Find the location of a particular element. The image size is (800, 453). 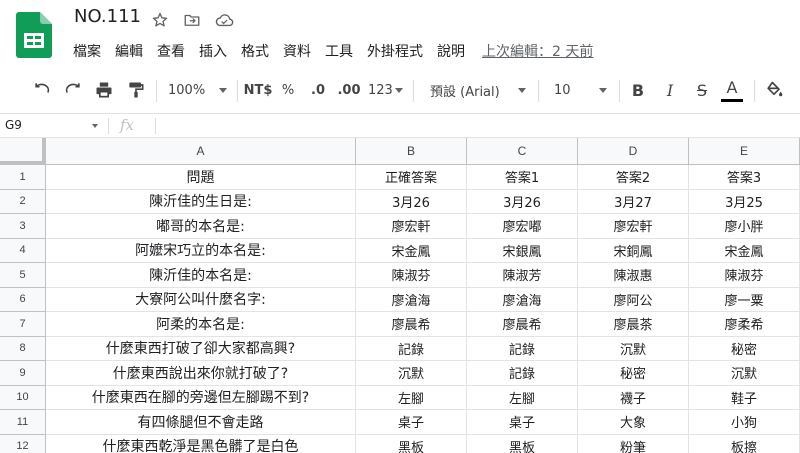

text-color-button: A is located at coordinates (732, 90).